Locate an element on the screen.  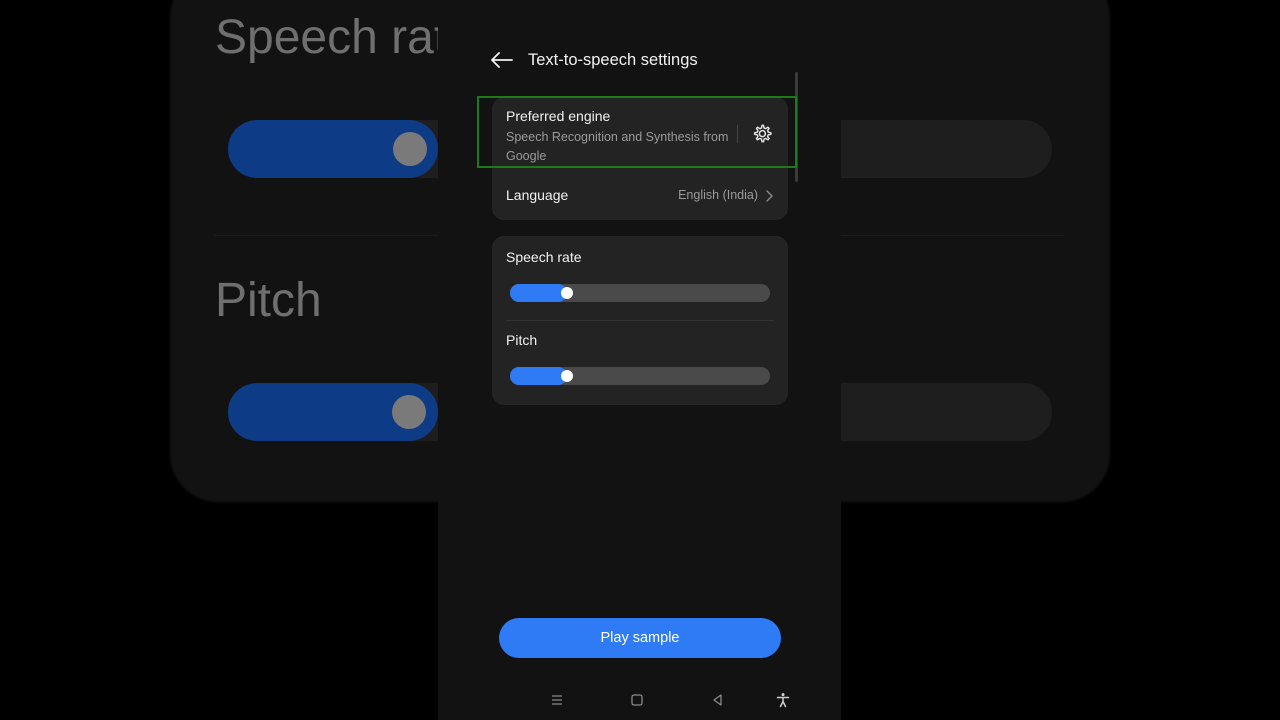
page-title: Text-to-speech settings is located at coordinates (613, 60).